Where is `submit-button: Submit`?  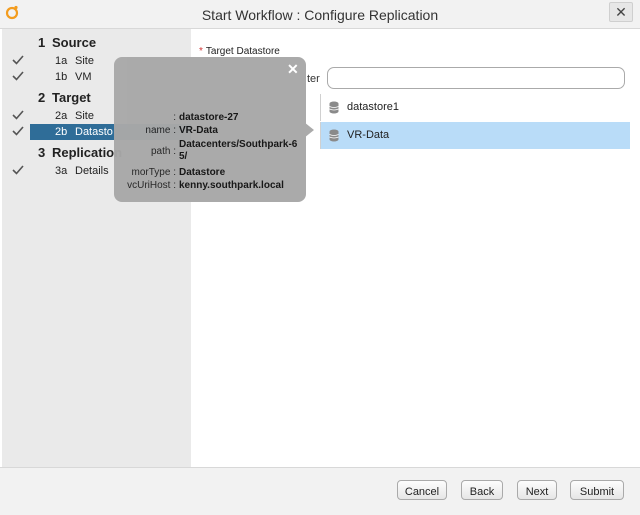
submit-button: Submit is located at coordinates (597, 490).